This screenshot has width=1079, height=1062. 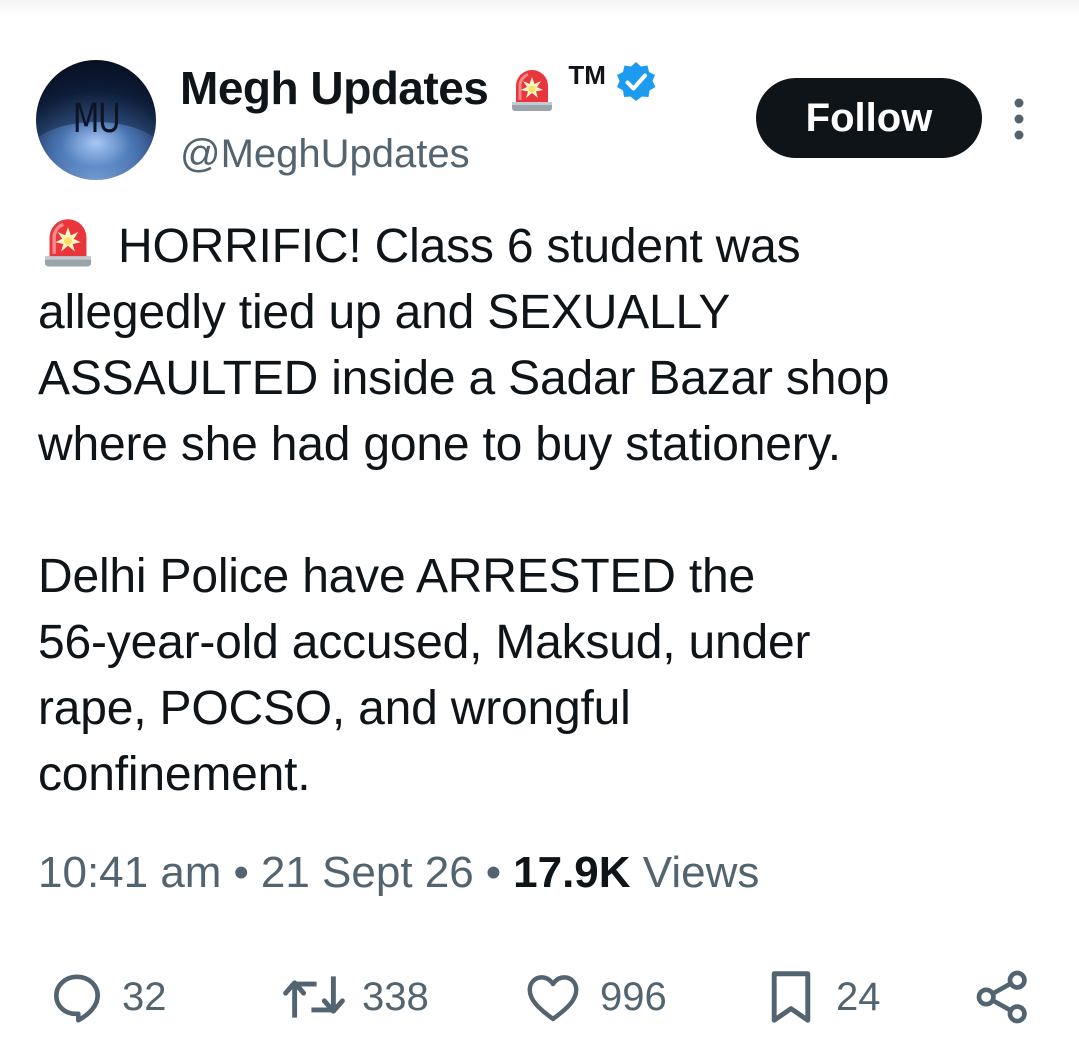 I want to click on like-button: 996, so click(x=593, y=997).